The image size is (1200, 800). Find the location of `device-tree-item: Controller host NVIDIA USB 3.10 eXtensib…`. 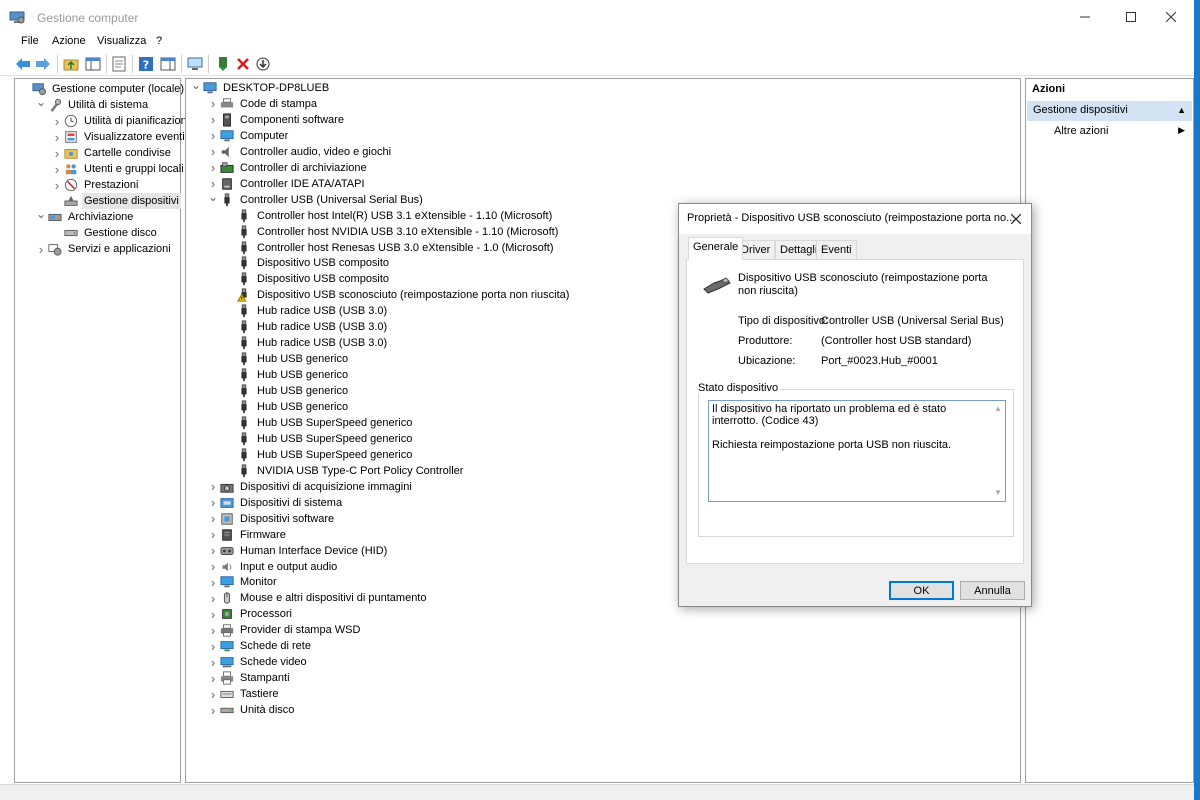

device-tree-item: Controller host NVIDIA USB 3.10 eXtensib… is located at coordinates (392, 232).